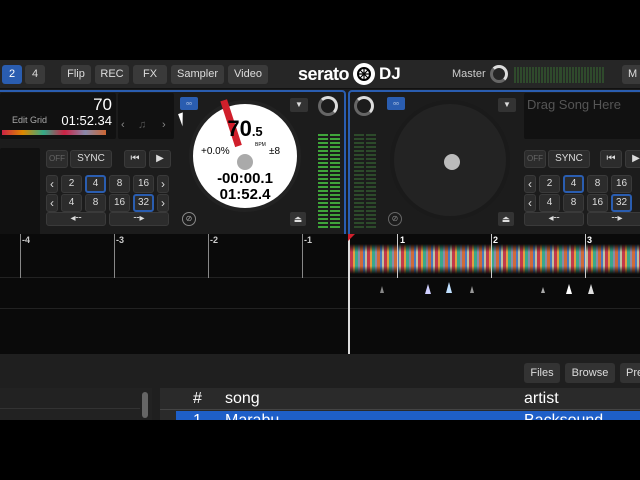 The image size is (640, 480). Describe the element at coordinates (621, 203) in the screenshot. I see `deck-right-autoloop-32: 32` at that location.